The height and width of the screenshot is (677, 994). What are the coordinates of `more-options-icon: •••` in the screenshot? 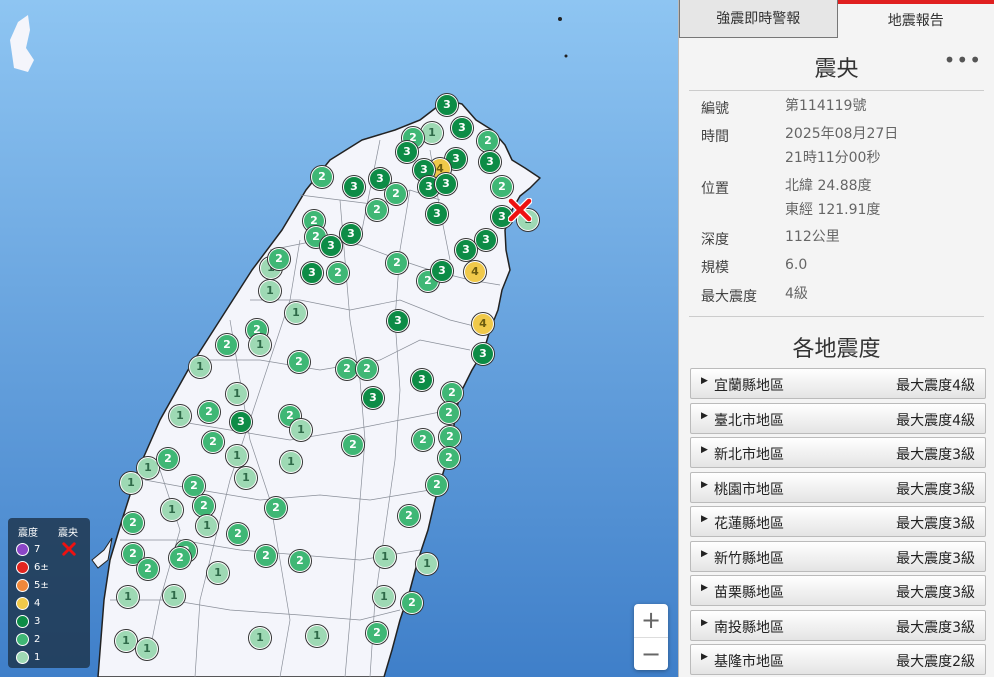 It's located at (963, 60).